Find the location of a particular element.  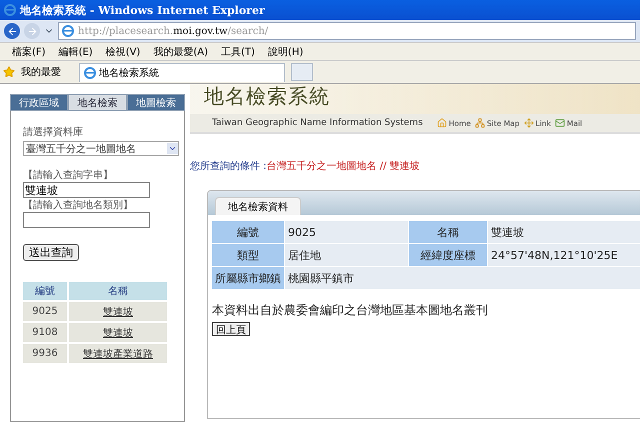

source-note: 本資料出自於農委會編印之台灣地區基本圖地名叢刊 is located at coordinates (350, 310).